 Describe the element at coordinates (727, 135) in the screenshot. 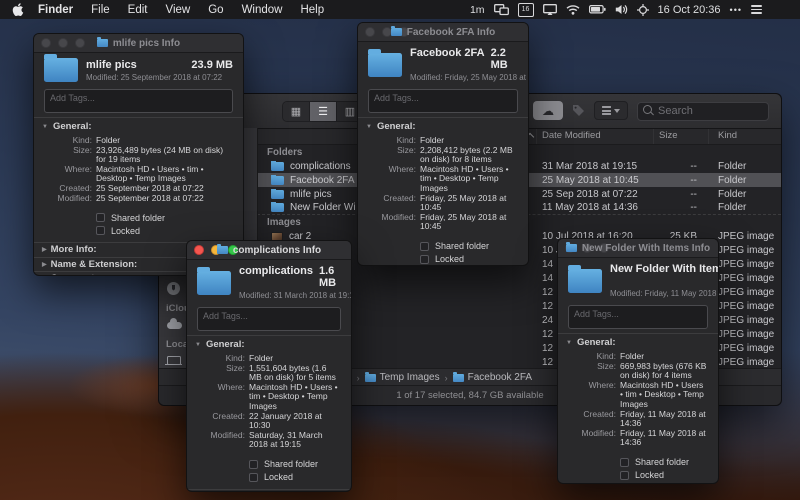

I see `column-header-kind: Kind` at that location.